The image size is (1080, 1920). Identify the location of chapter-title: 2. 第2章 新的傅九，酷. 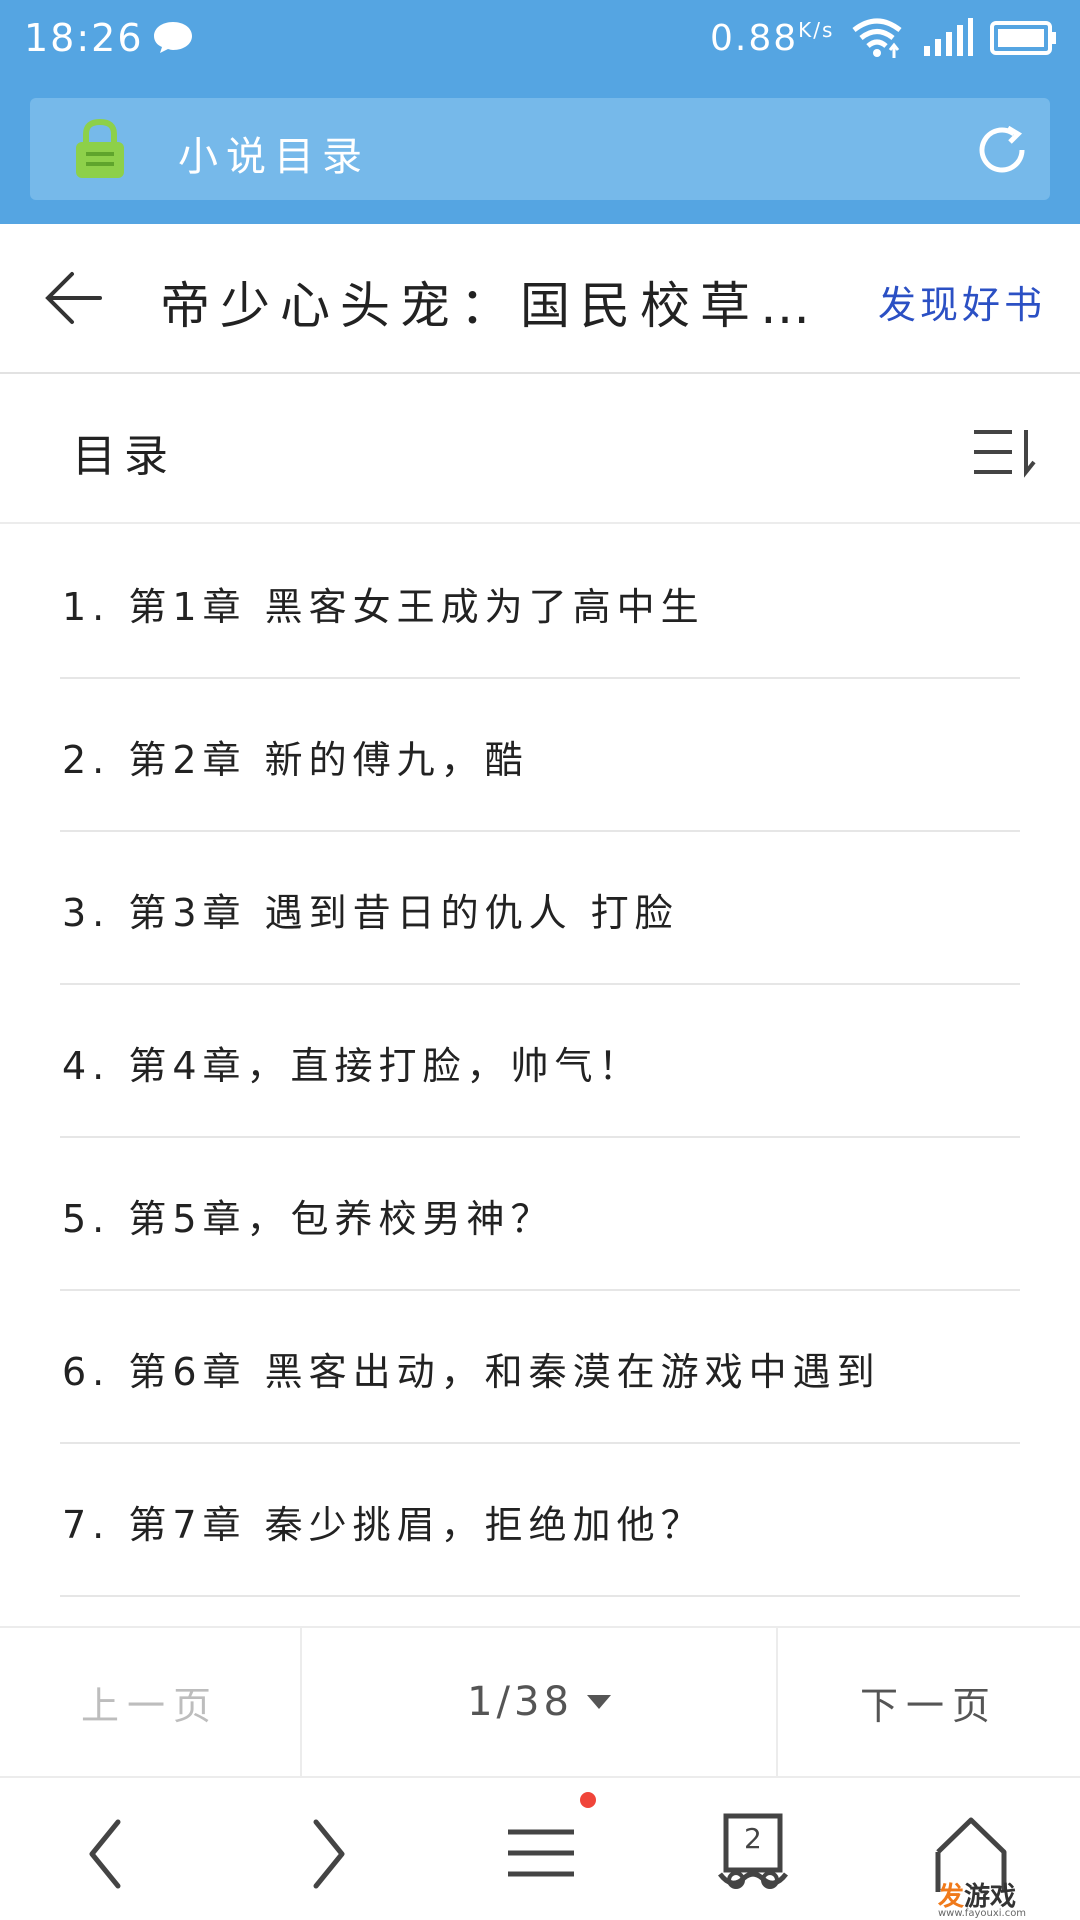
(295, 756).